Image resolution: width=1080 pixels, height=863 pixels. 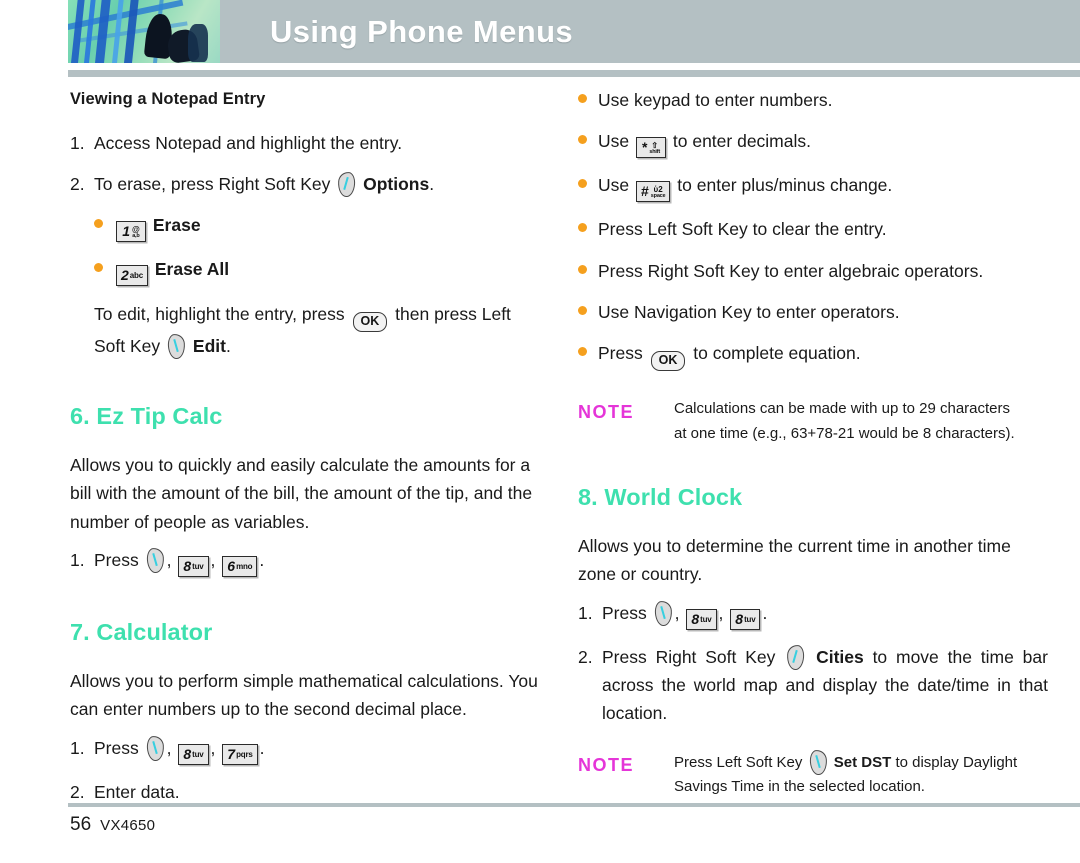 What do you see at coordinates (738, 762) in the screenshot?
I see `note-text-before: Press Left Soft Key` at bounding box center [738, 762].